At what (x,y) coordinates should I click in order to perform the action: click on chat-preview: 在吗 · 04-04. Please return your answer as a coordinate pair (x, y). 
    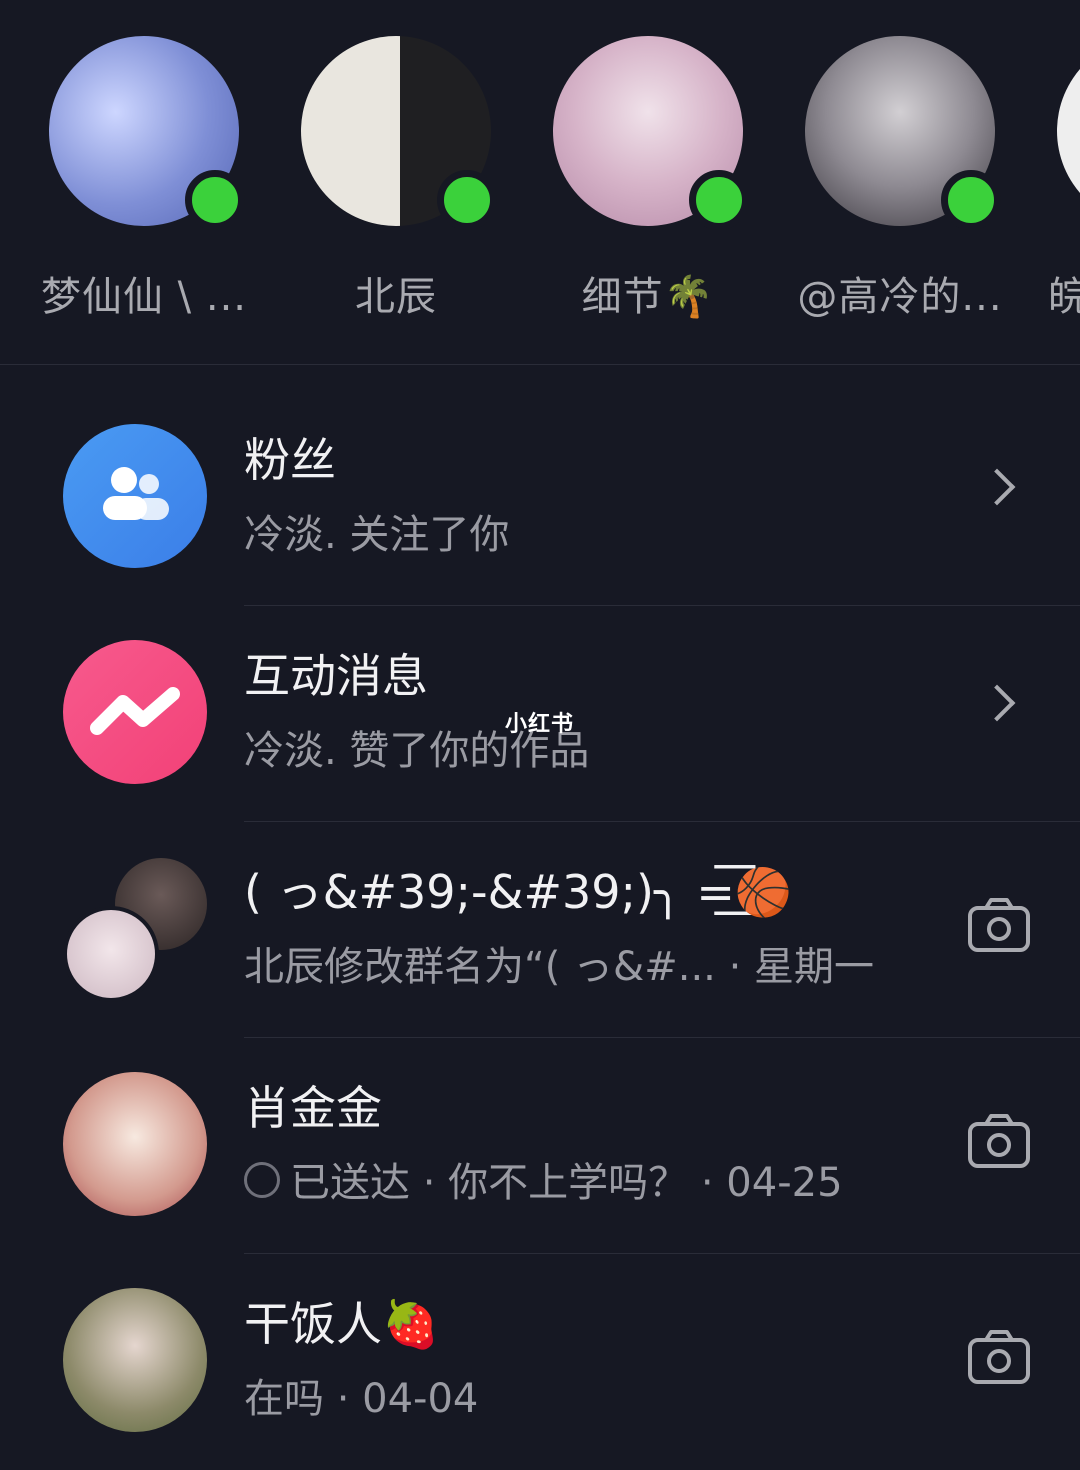
    Looking at the image, I should click on (361, 1399).